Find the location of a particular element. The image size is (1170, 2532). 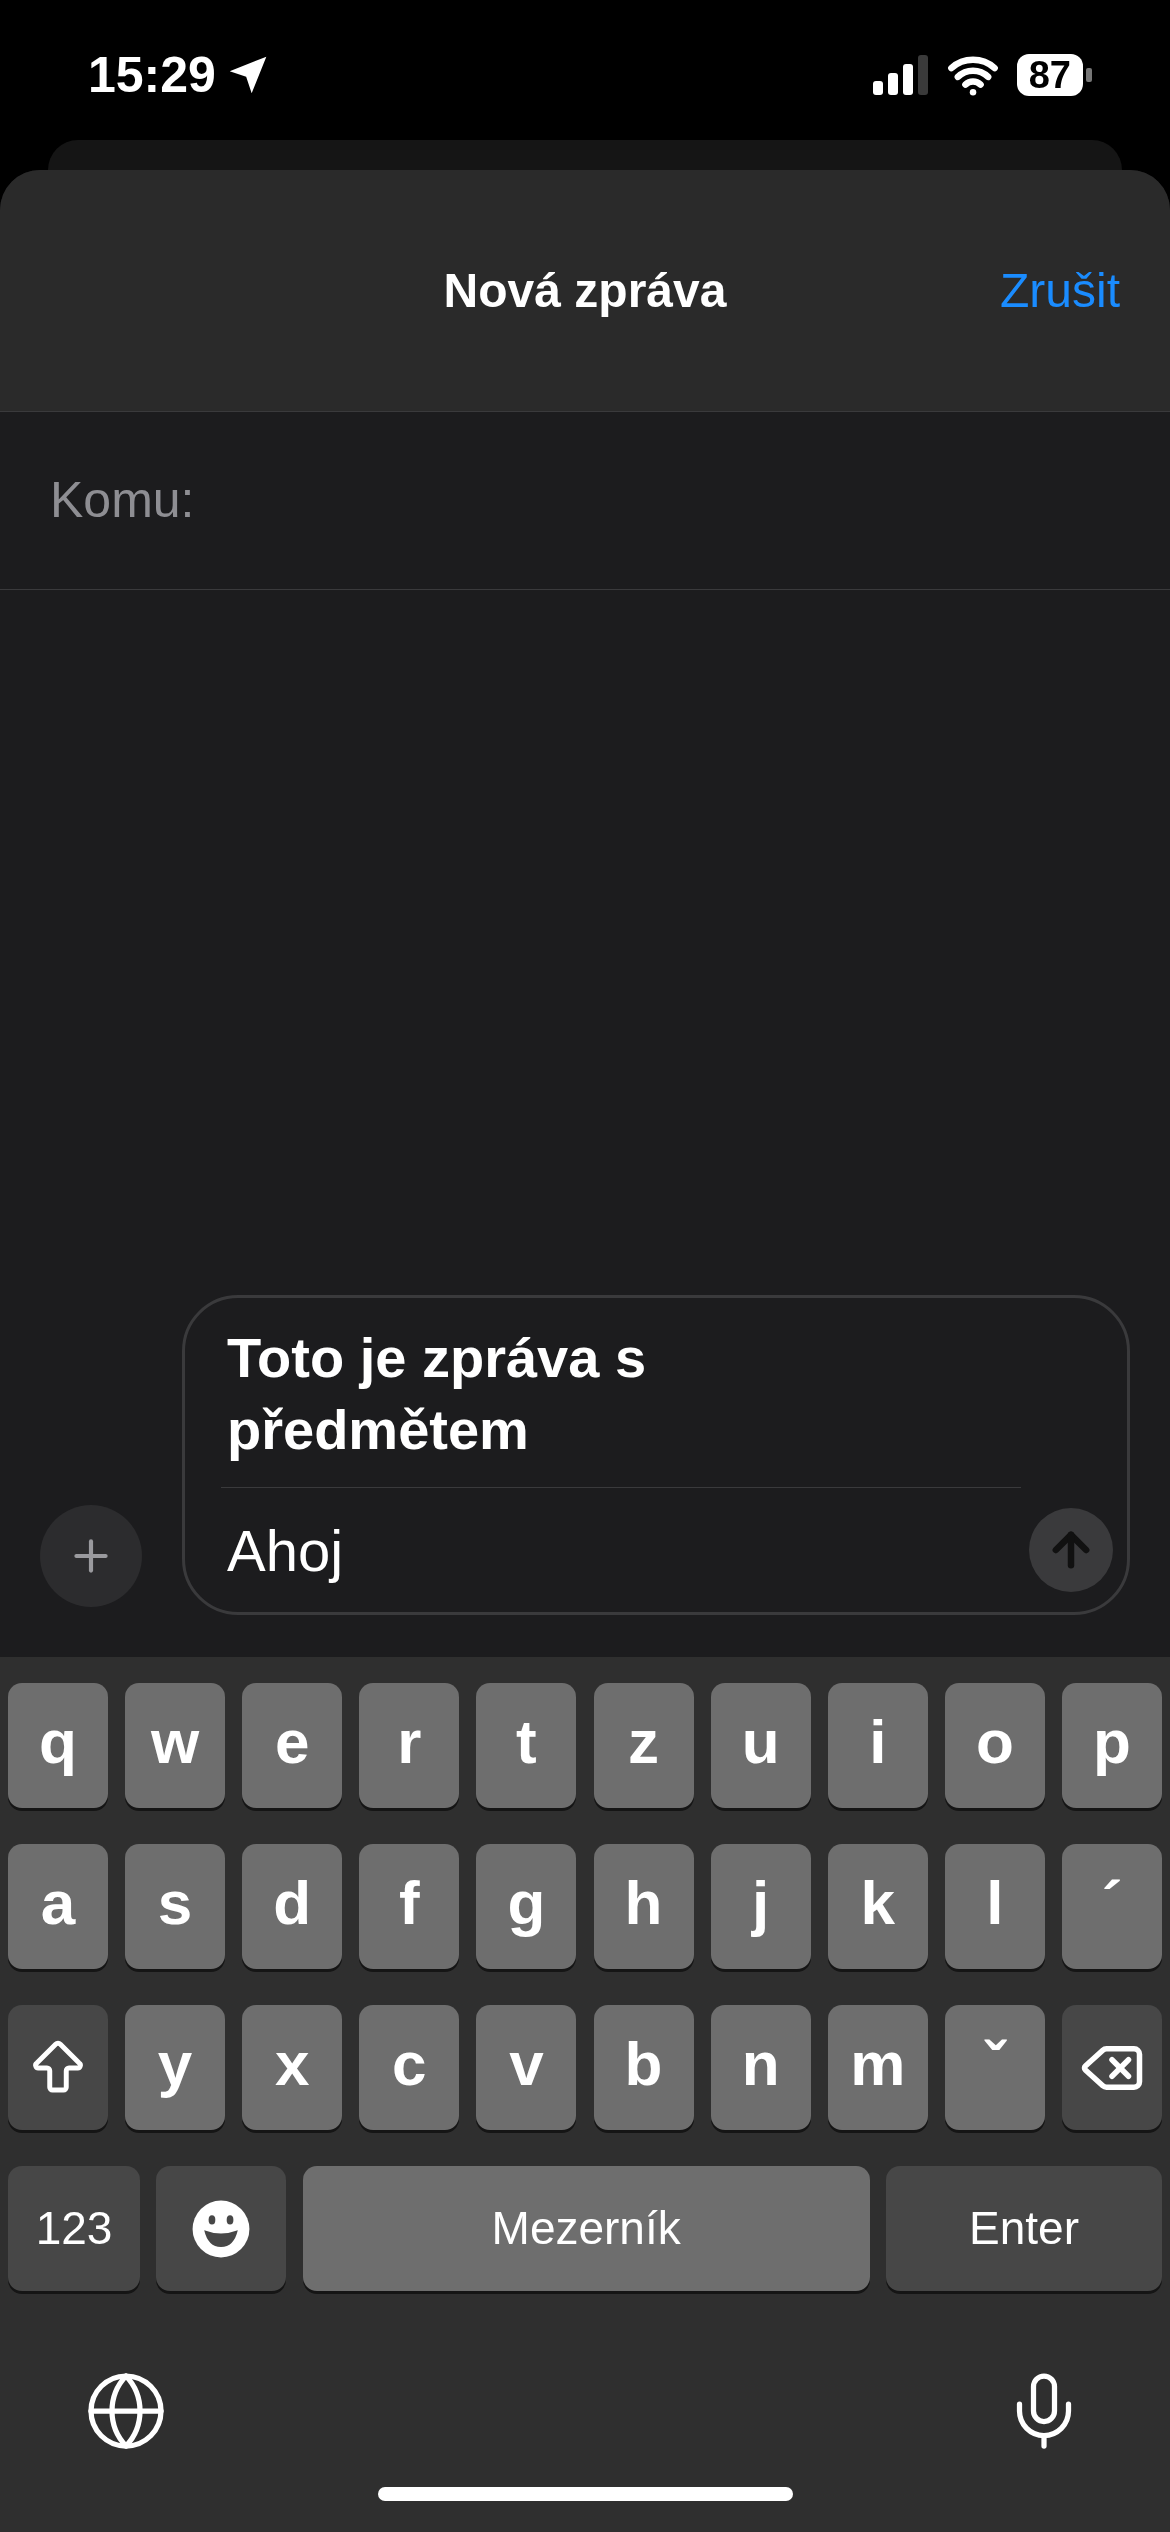

keyboard-key: h is located at coordinates (643, 1906).